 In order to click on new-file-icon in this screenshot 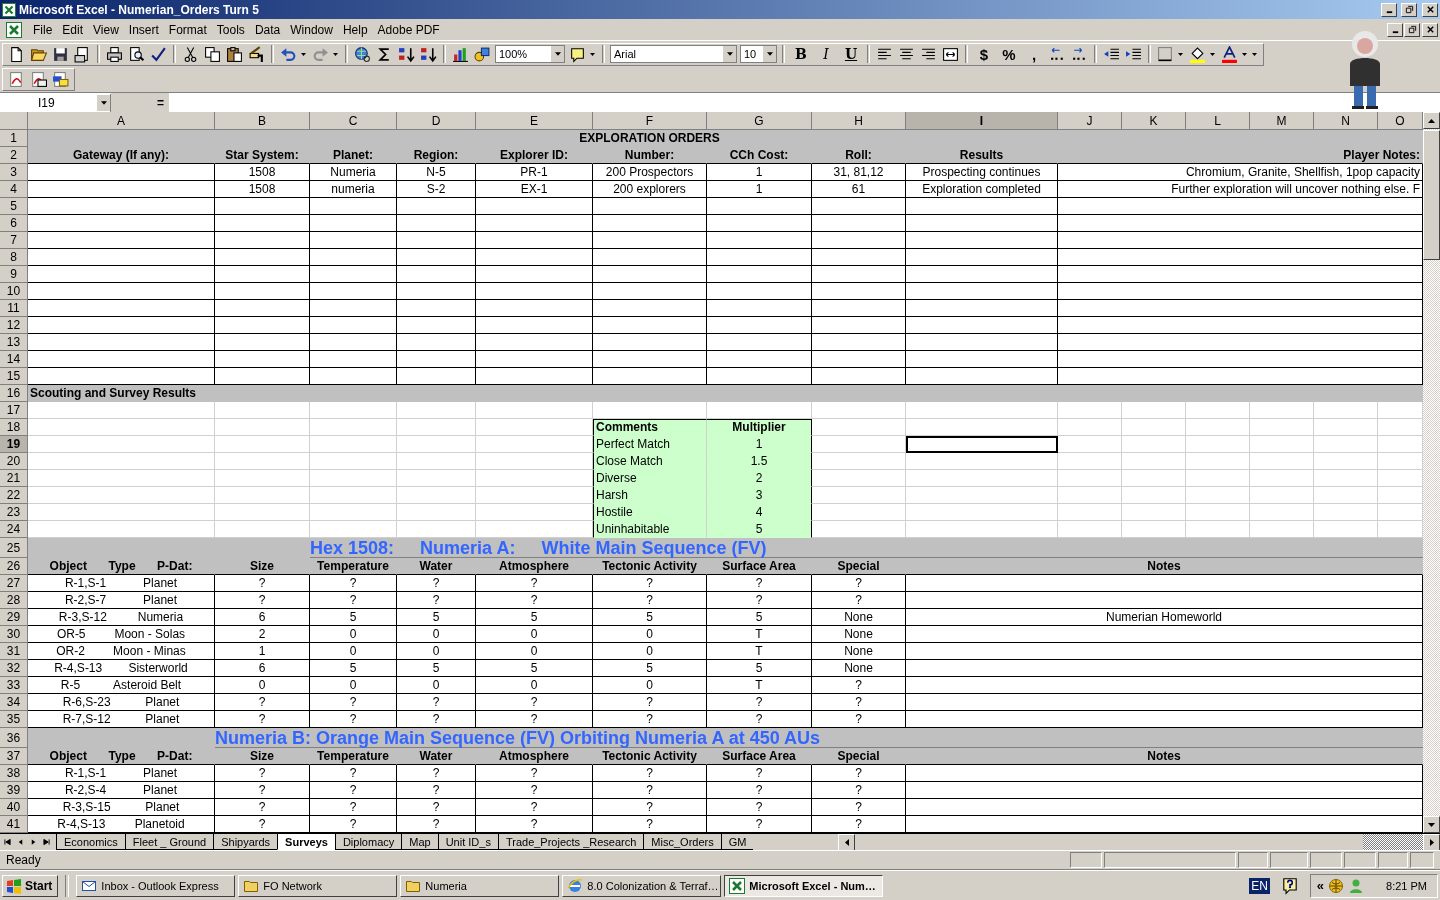, I will do `click(16, 54)`.